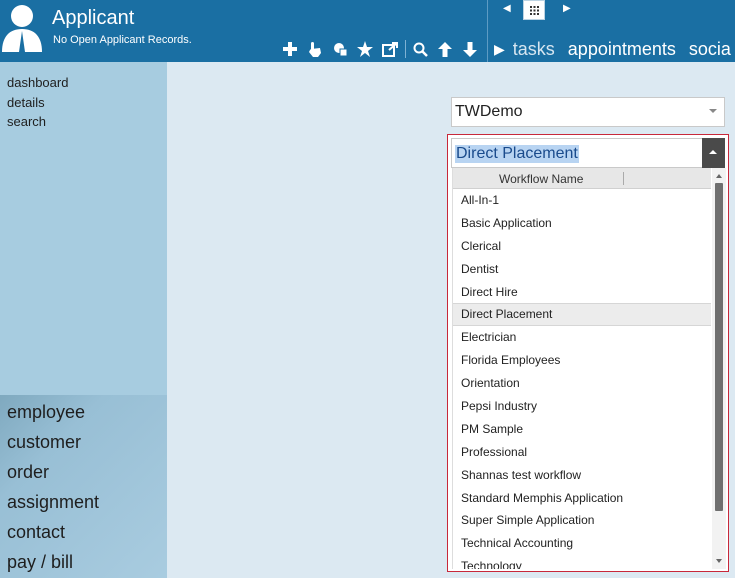 The image size is (735, 578). What do you see at coordinates (470, 49) in the screenshot?
I see `arrow-down-icon` at bounding box center [470, 49].